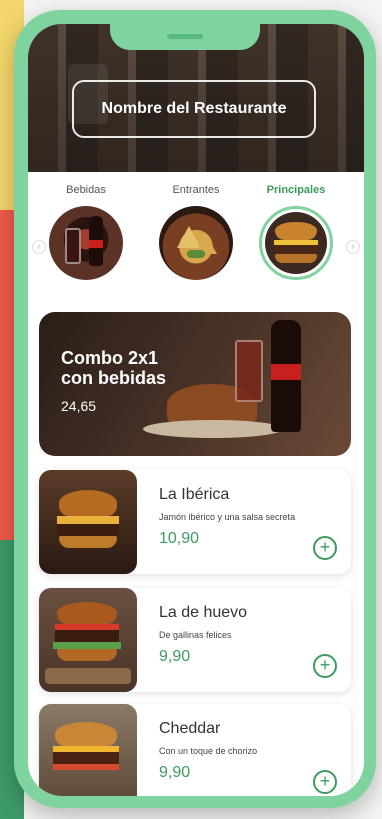 This screenshot has height=819, width=382. Describe the element at coordinates (208, 751) in the screenshot. I see `item-description: Con un toque de chorizo` at that location.